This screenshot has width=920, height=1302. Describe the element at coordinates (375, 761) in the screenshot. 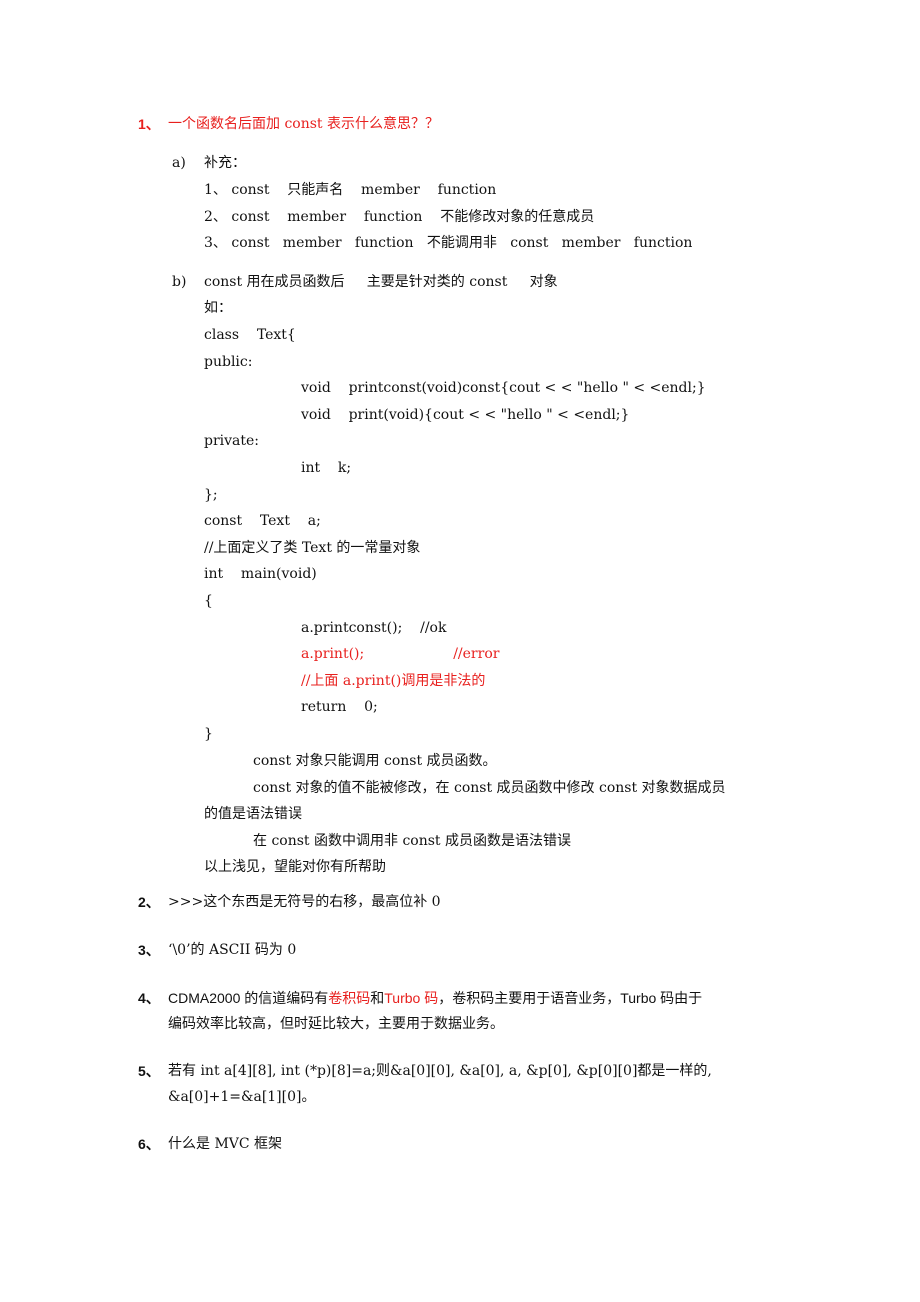

I see `note-line: const 对象只能调用 const 成员函数。` at that location.